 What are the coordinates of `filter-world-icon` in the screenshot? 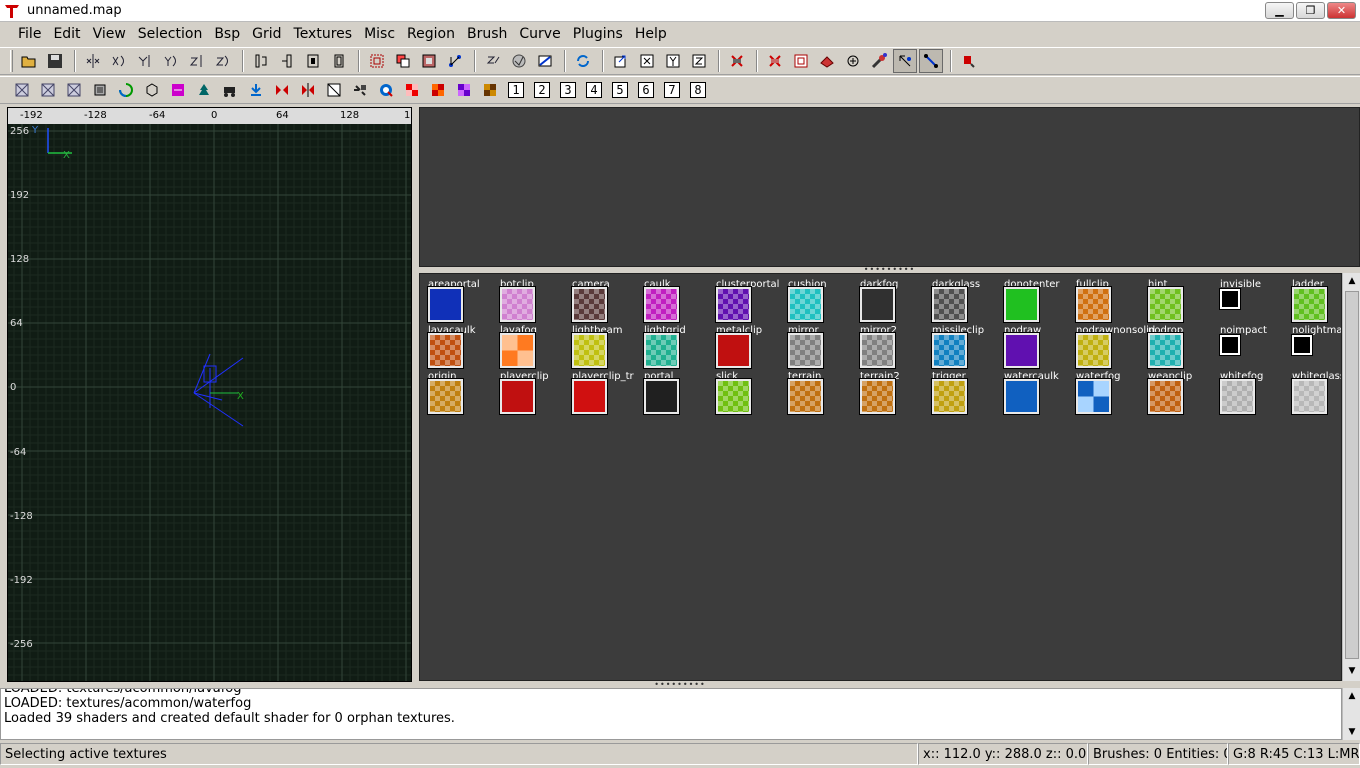 It's located at (22, 90).